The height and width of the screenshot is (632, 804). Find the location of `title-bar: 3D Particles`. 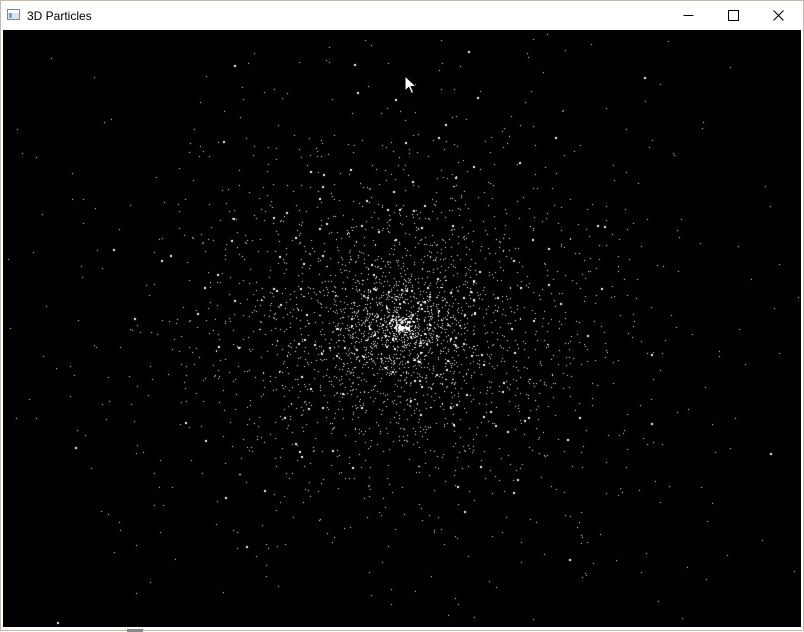

title-bar: 3D Particles is located at coordinates (402, 15).